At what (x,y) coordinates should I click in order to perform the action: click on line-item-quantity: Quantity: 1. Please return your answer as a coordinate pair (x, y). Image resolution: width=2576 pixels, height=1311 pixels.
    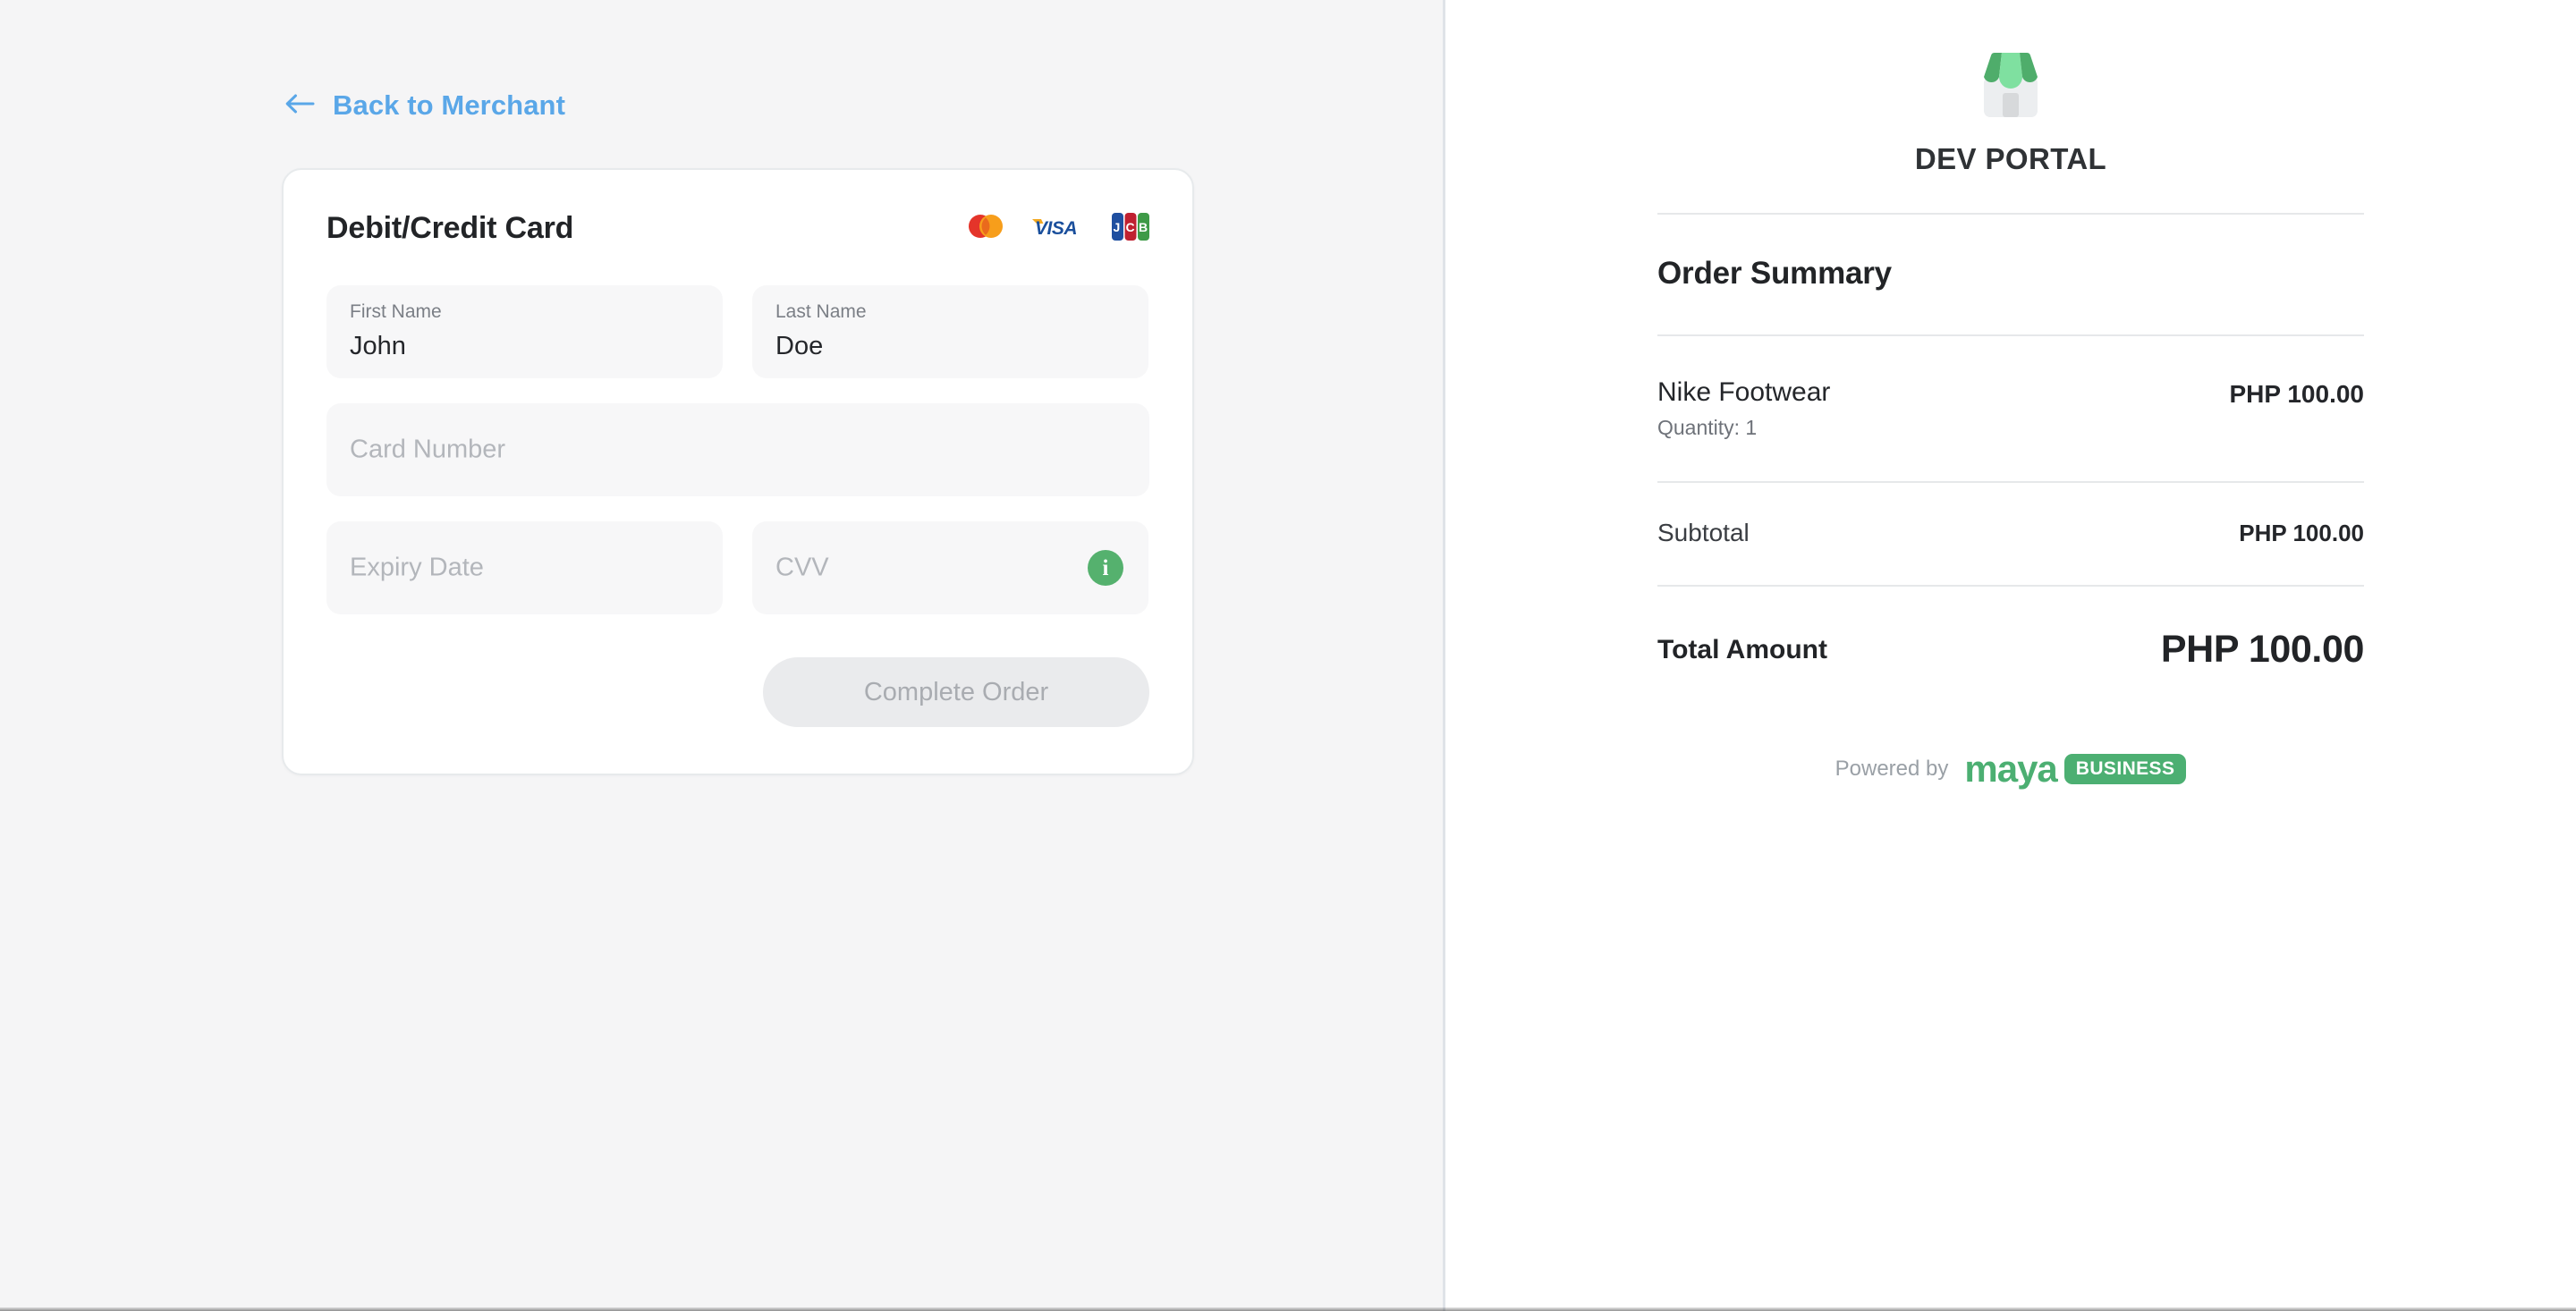
    Looking at the image, I should click on (1707, 427).